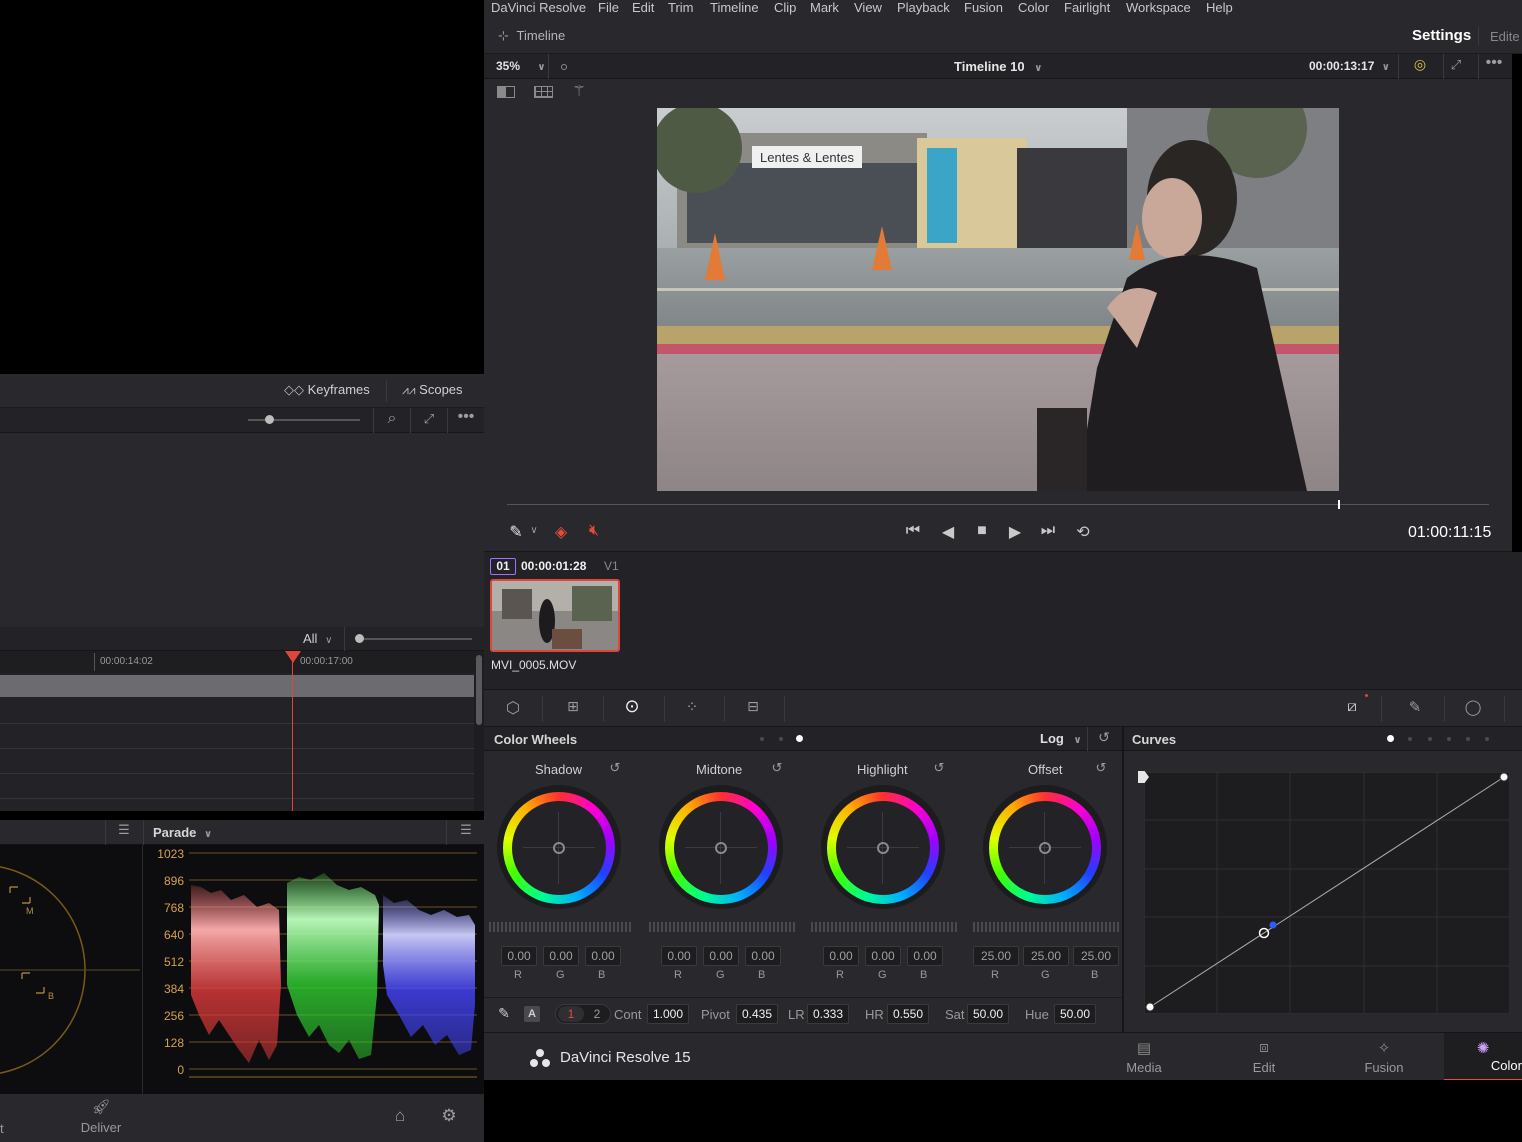  Describe the element at coordinates (1075, 1014) in the screenshot. I see `param-value-hue: 50.00` at that location.